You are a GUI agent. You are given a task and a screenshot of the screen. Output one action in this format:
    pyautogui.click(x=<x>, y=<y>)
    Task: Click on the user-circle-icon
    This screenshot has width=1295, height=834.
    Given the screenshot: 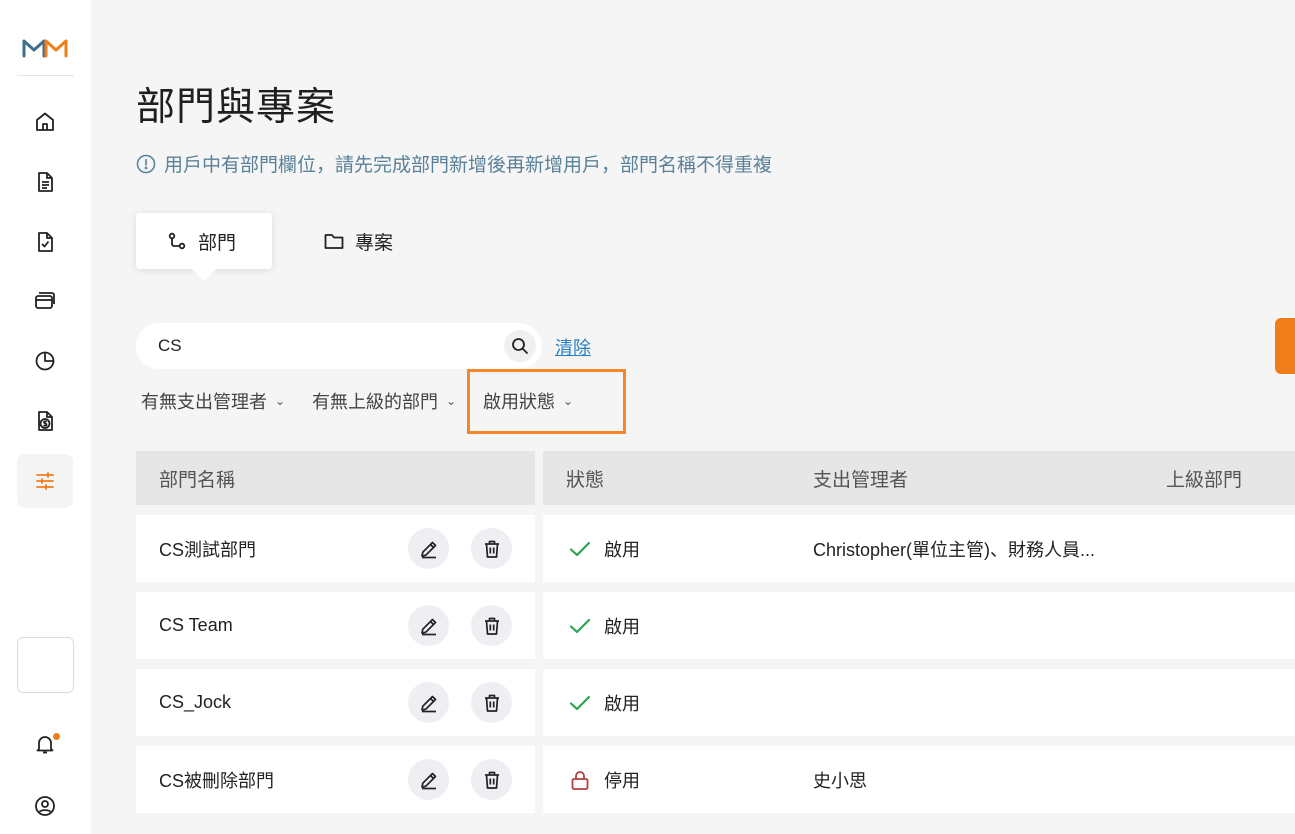 What is the action you would take?
    pyautogui.click(x=45, y=806)
    